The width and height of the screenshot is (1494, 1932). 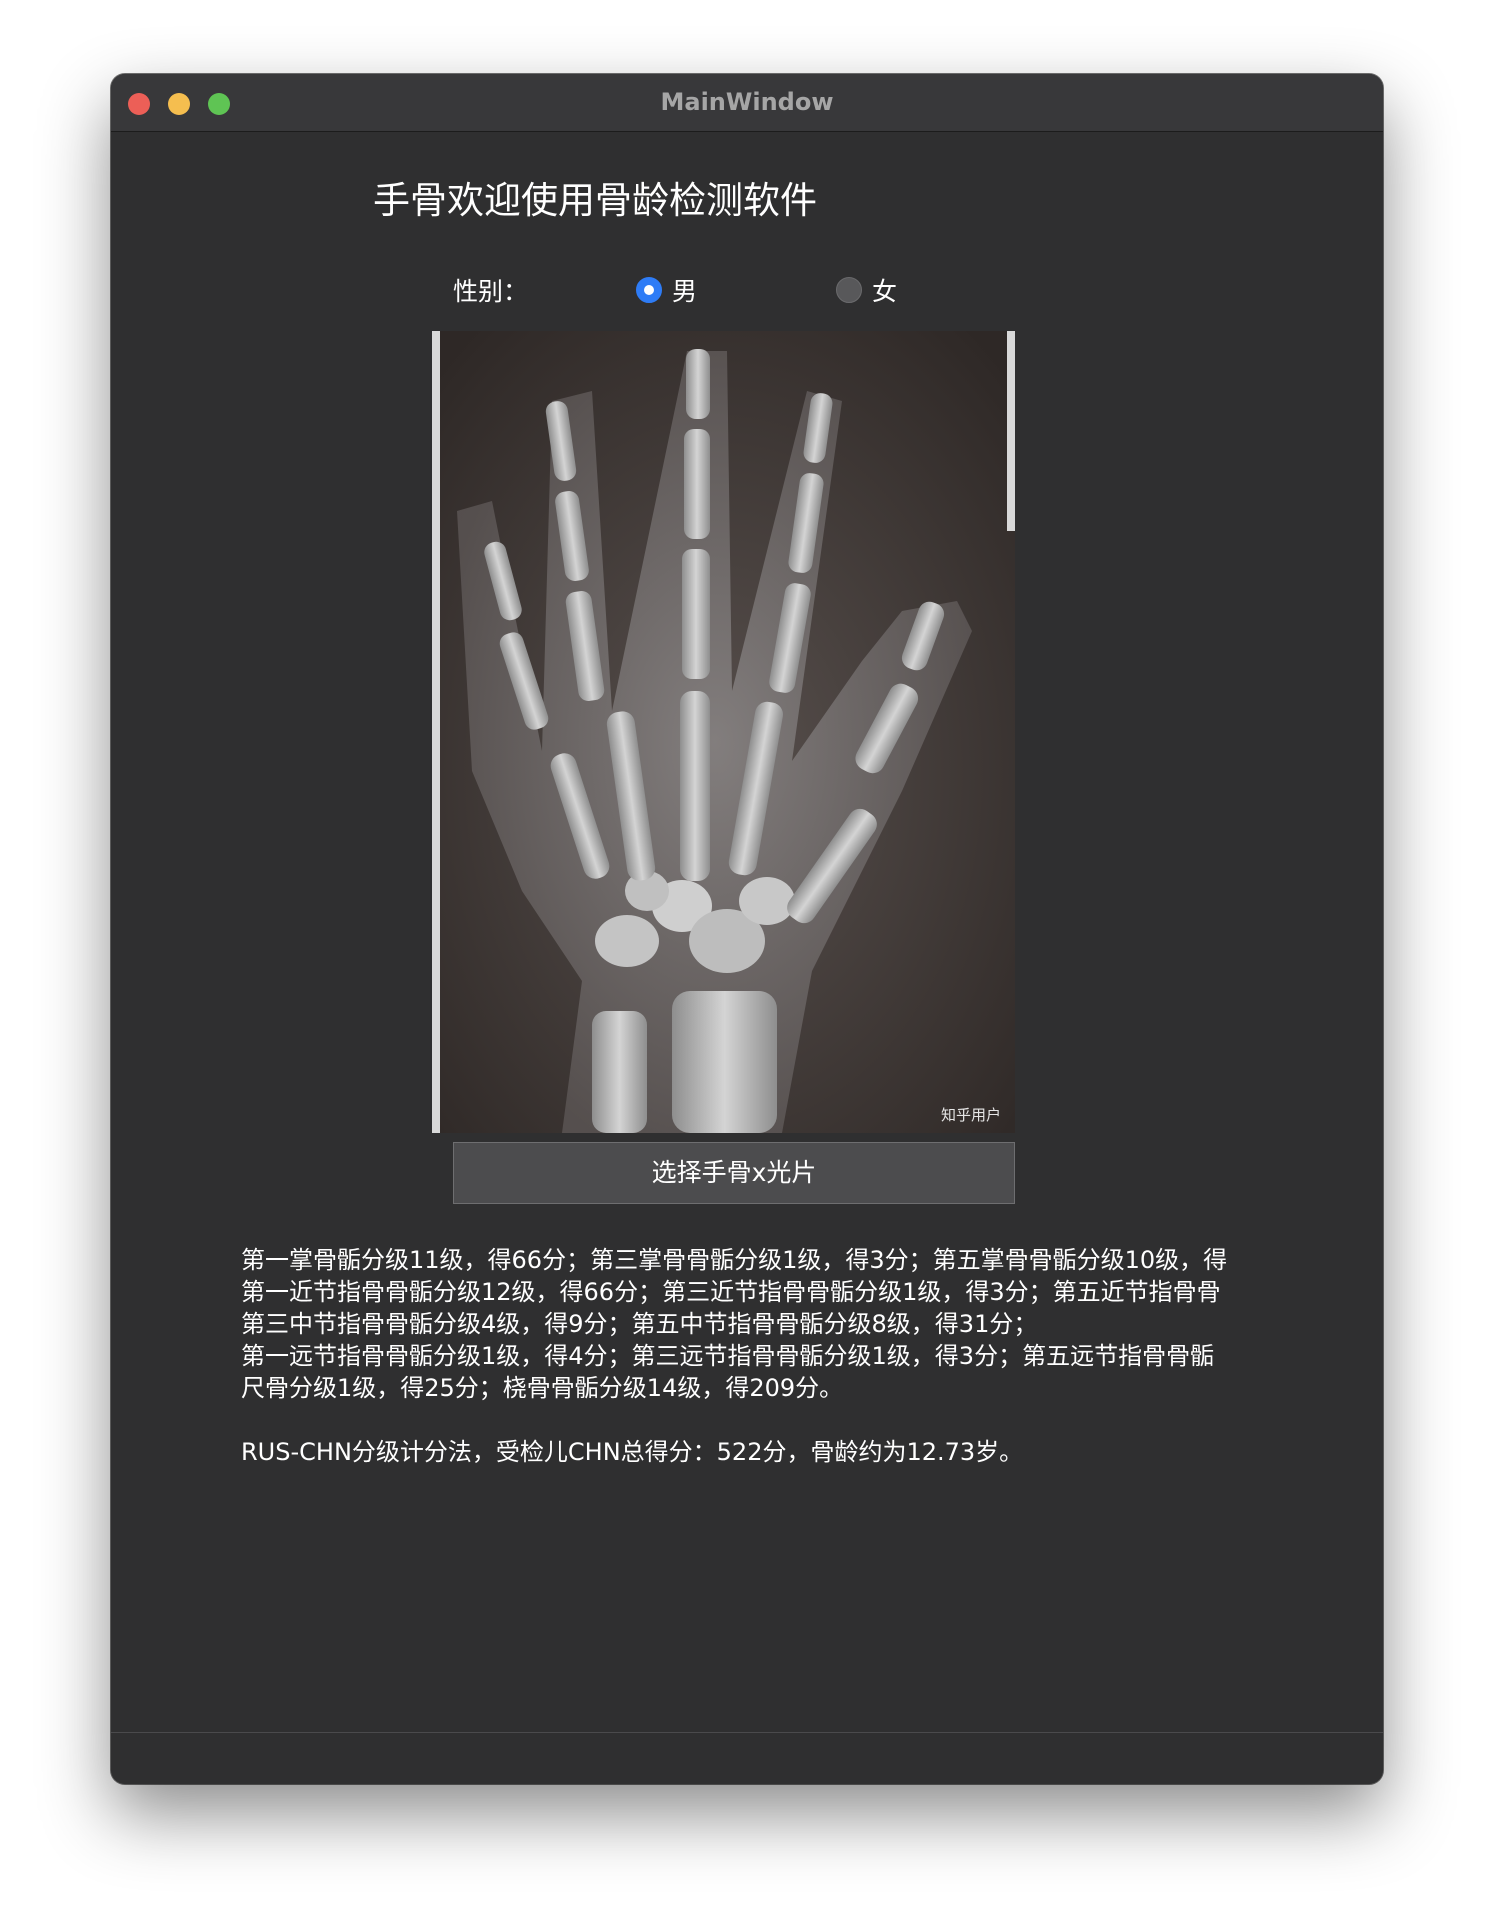 I want to click on gender-label: 性别：, so click(x=491, y=291).